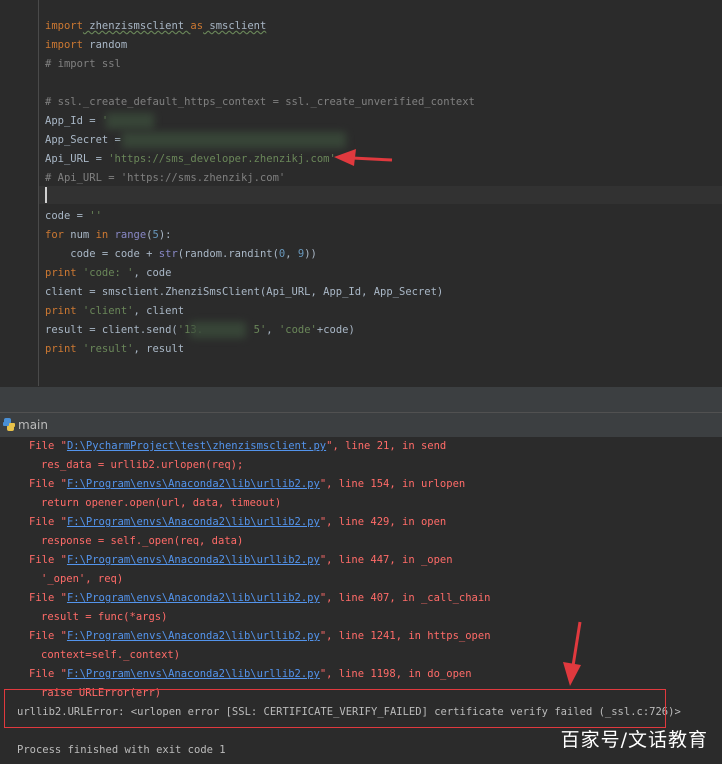 Image resolution: width=722 pixels, height=764 pixels. What do you see at coordinates (136, 26) in the screenshot?
I see `module-name: zhenzismsclient` at bounding box center [136, 26].